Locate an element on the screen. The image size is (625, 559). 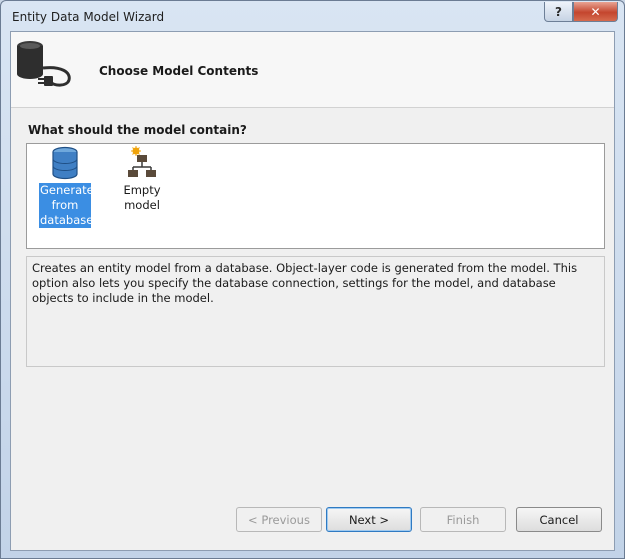
next-button: Next > is located at coordinates (369, 519).